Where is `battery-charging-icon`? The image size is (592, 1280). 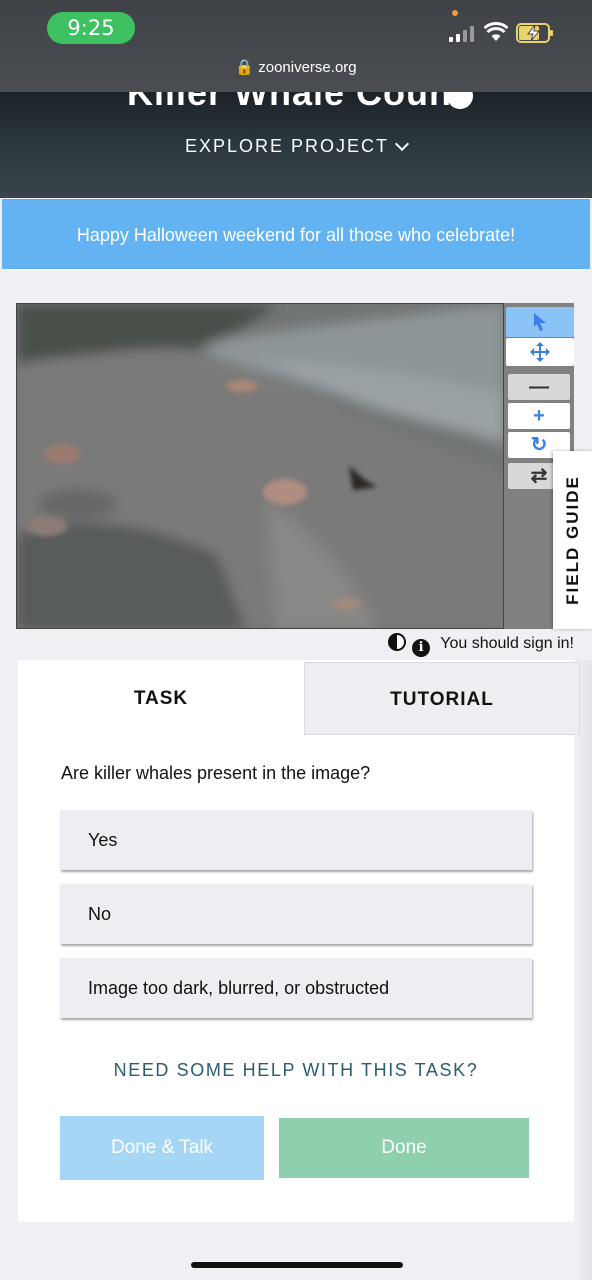
battery-charging-icon is located at coordinates (534, 33).